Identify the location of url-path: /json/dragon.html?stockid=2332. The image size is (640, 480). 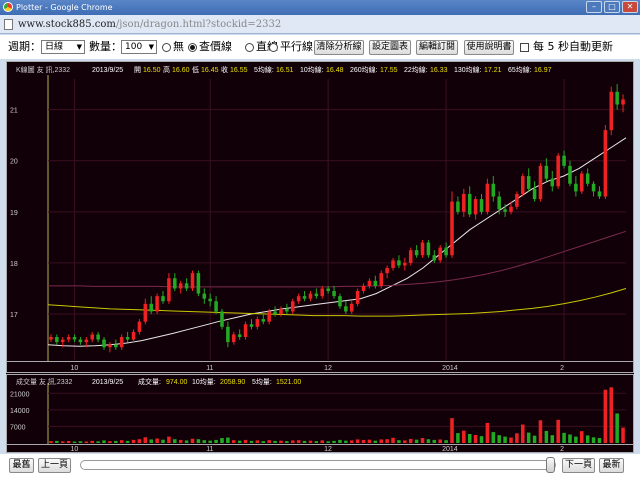
(198, 24).